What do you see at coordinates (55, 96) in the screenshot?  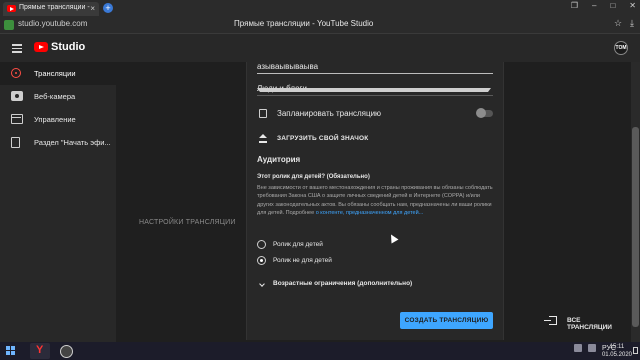 I see `sidebar-item-label: Веб-камера` at bounding box center [55, 96].